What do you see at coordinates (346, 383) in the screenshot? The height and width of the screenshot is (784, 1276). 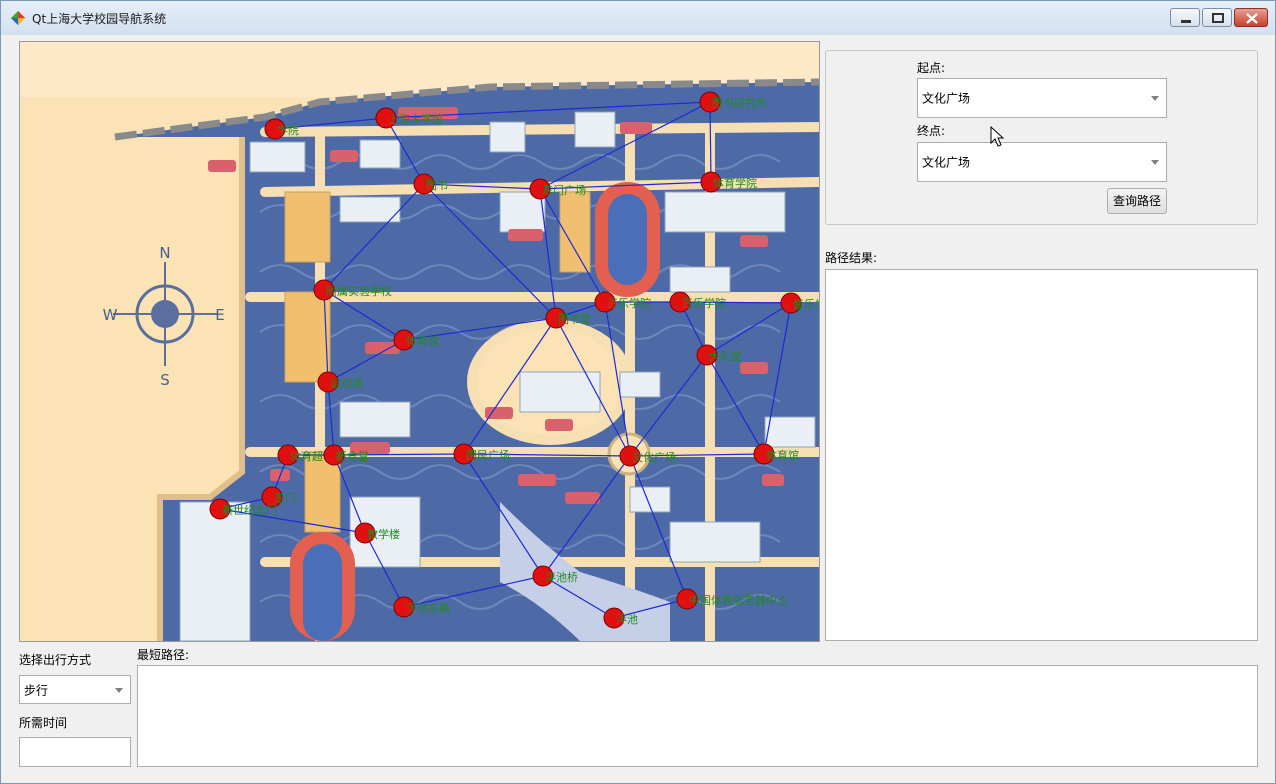 I see `map-node-label: 运动场` at bounding box center [346, 383].